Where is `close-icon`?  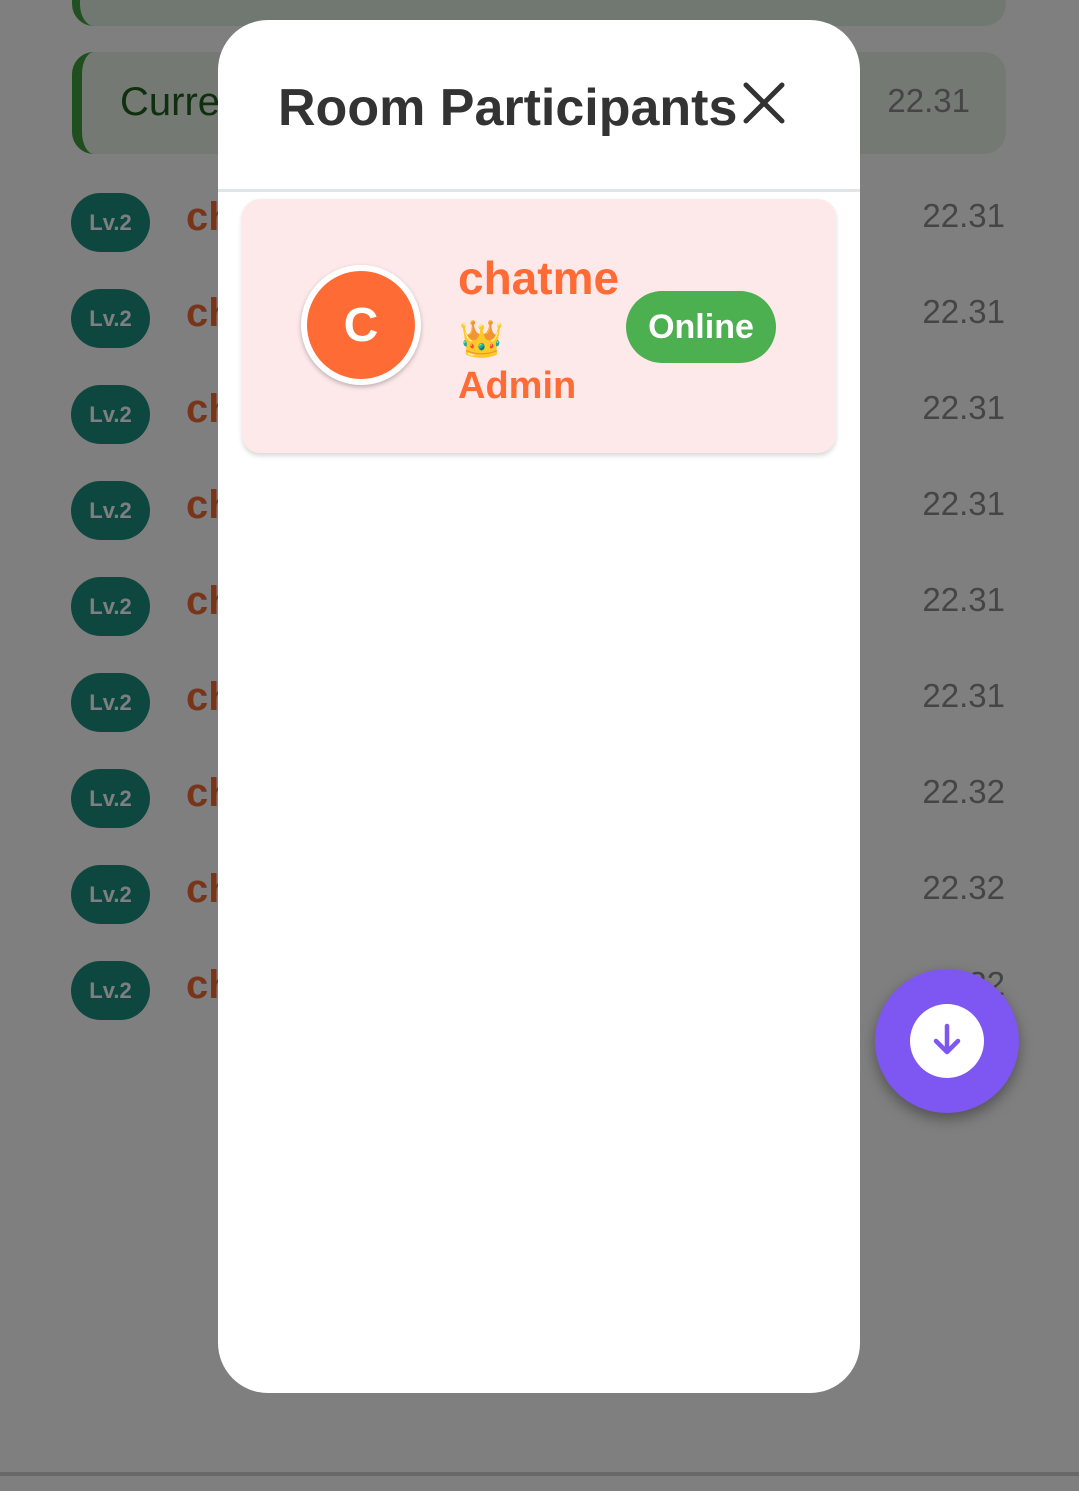
close-icon is located at coordinates (764, 105).